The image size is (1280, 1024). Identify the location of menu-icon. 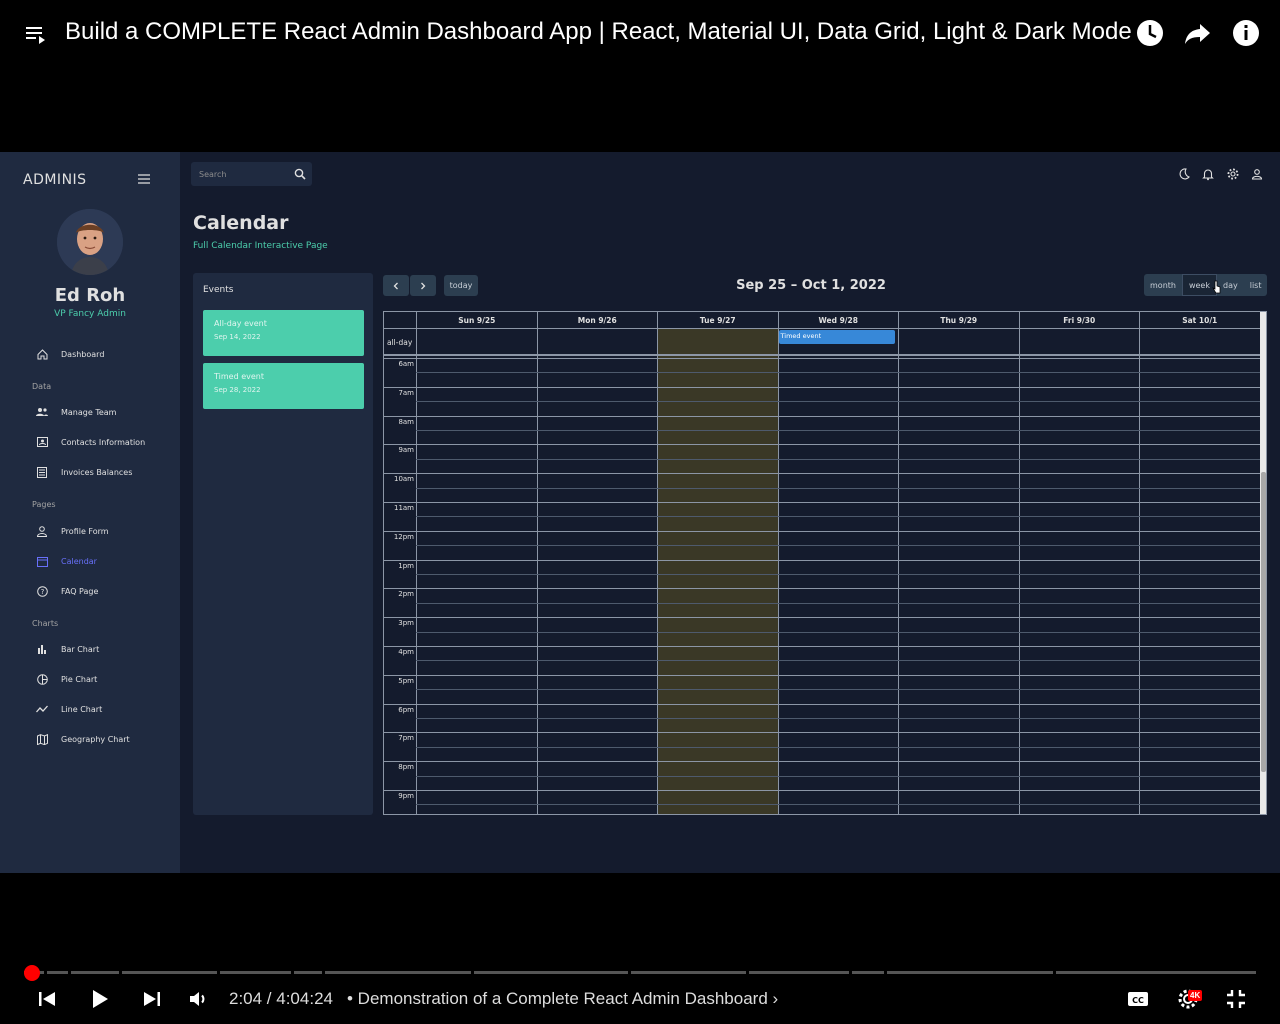
(144, 179).